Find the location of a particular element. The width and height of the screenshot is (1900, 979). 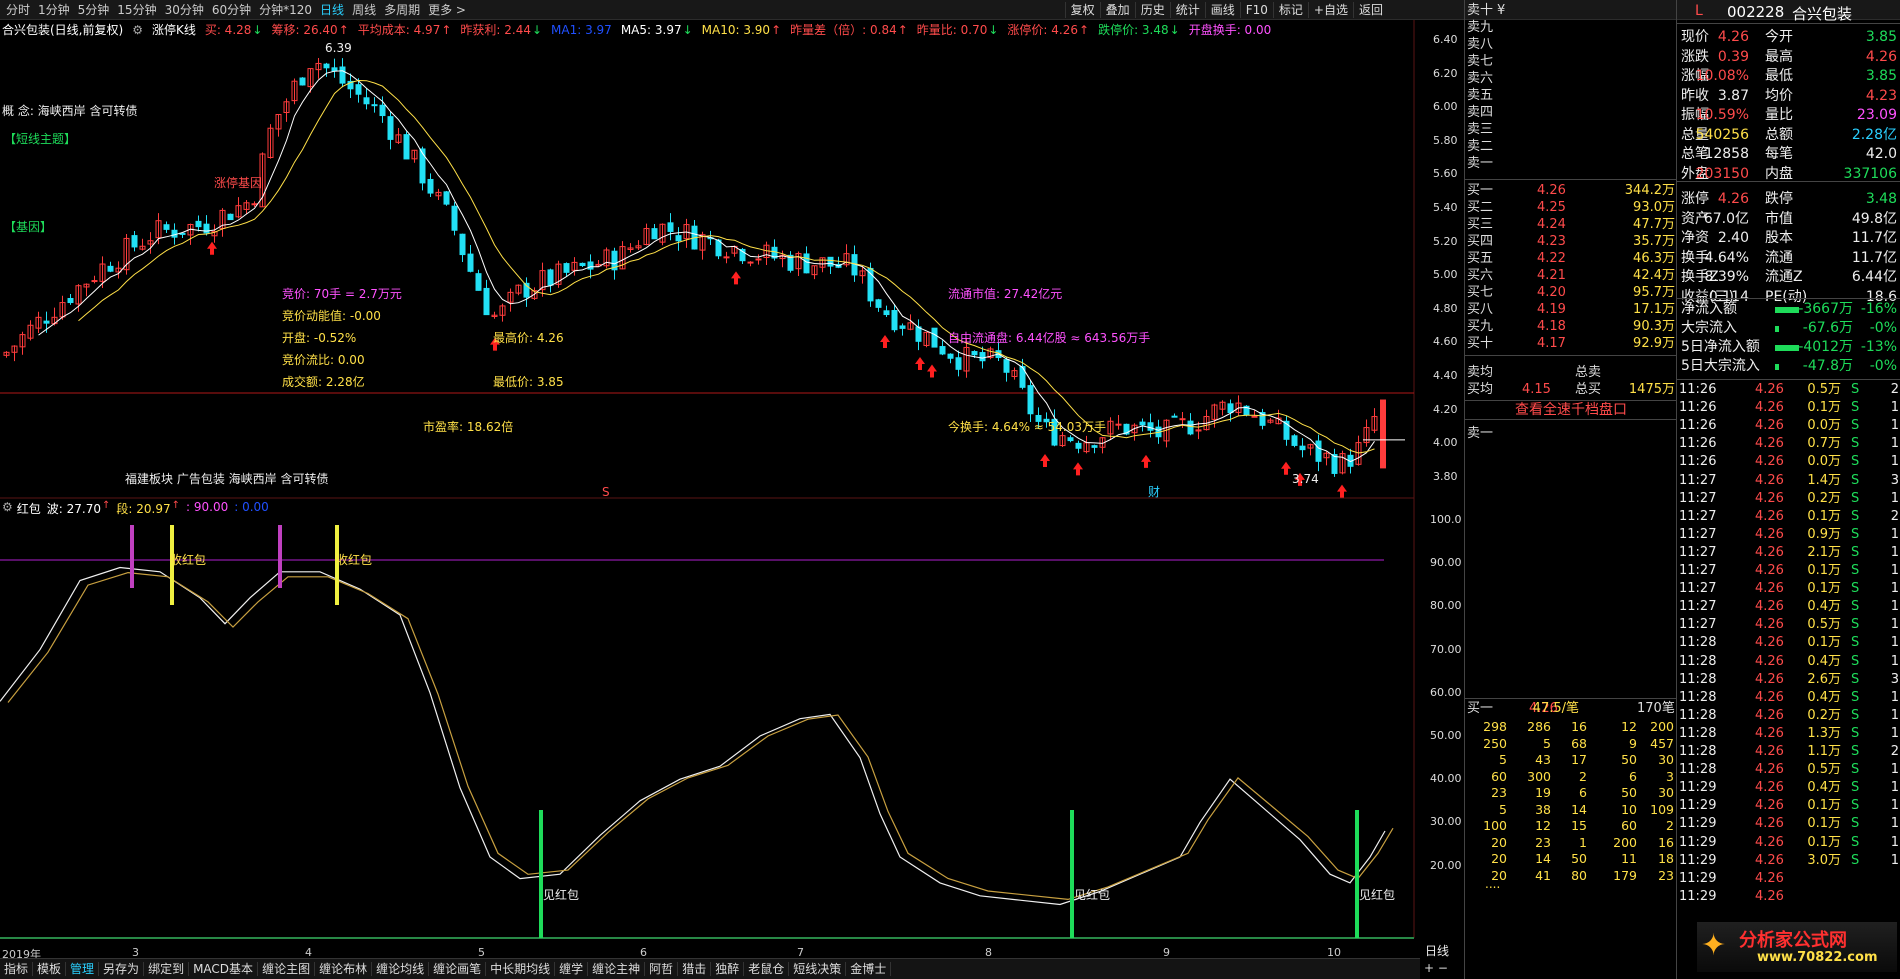

timeframe-tab: 30分钟 is located at coordinates (184, 10).